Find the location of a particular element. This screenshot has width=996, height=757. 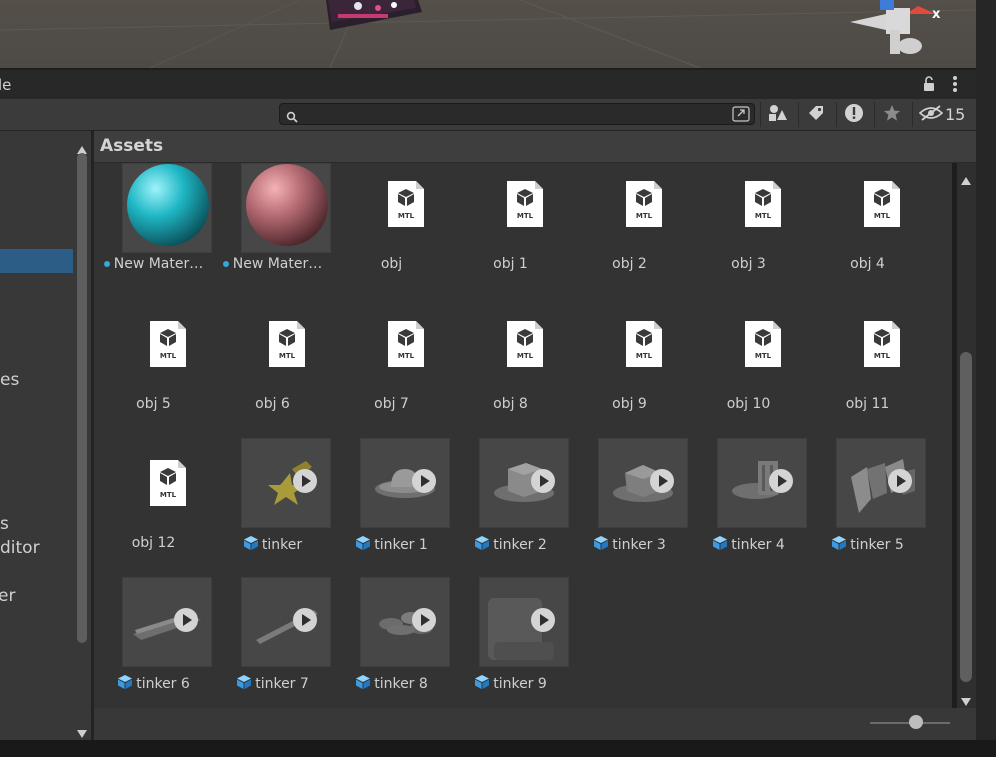

project-footer is located at coordinates (535, 724).